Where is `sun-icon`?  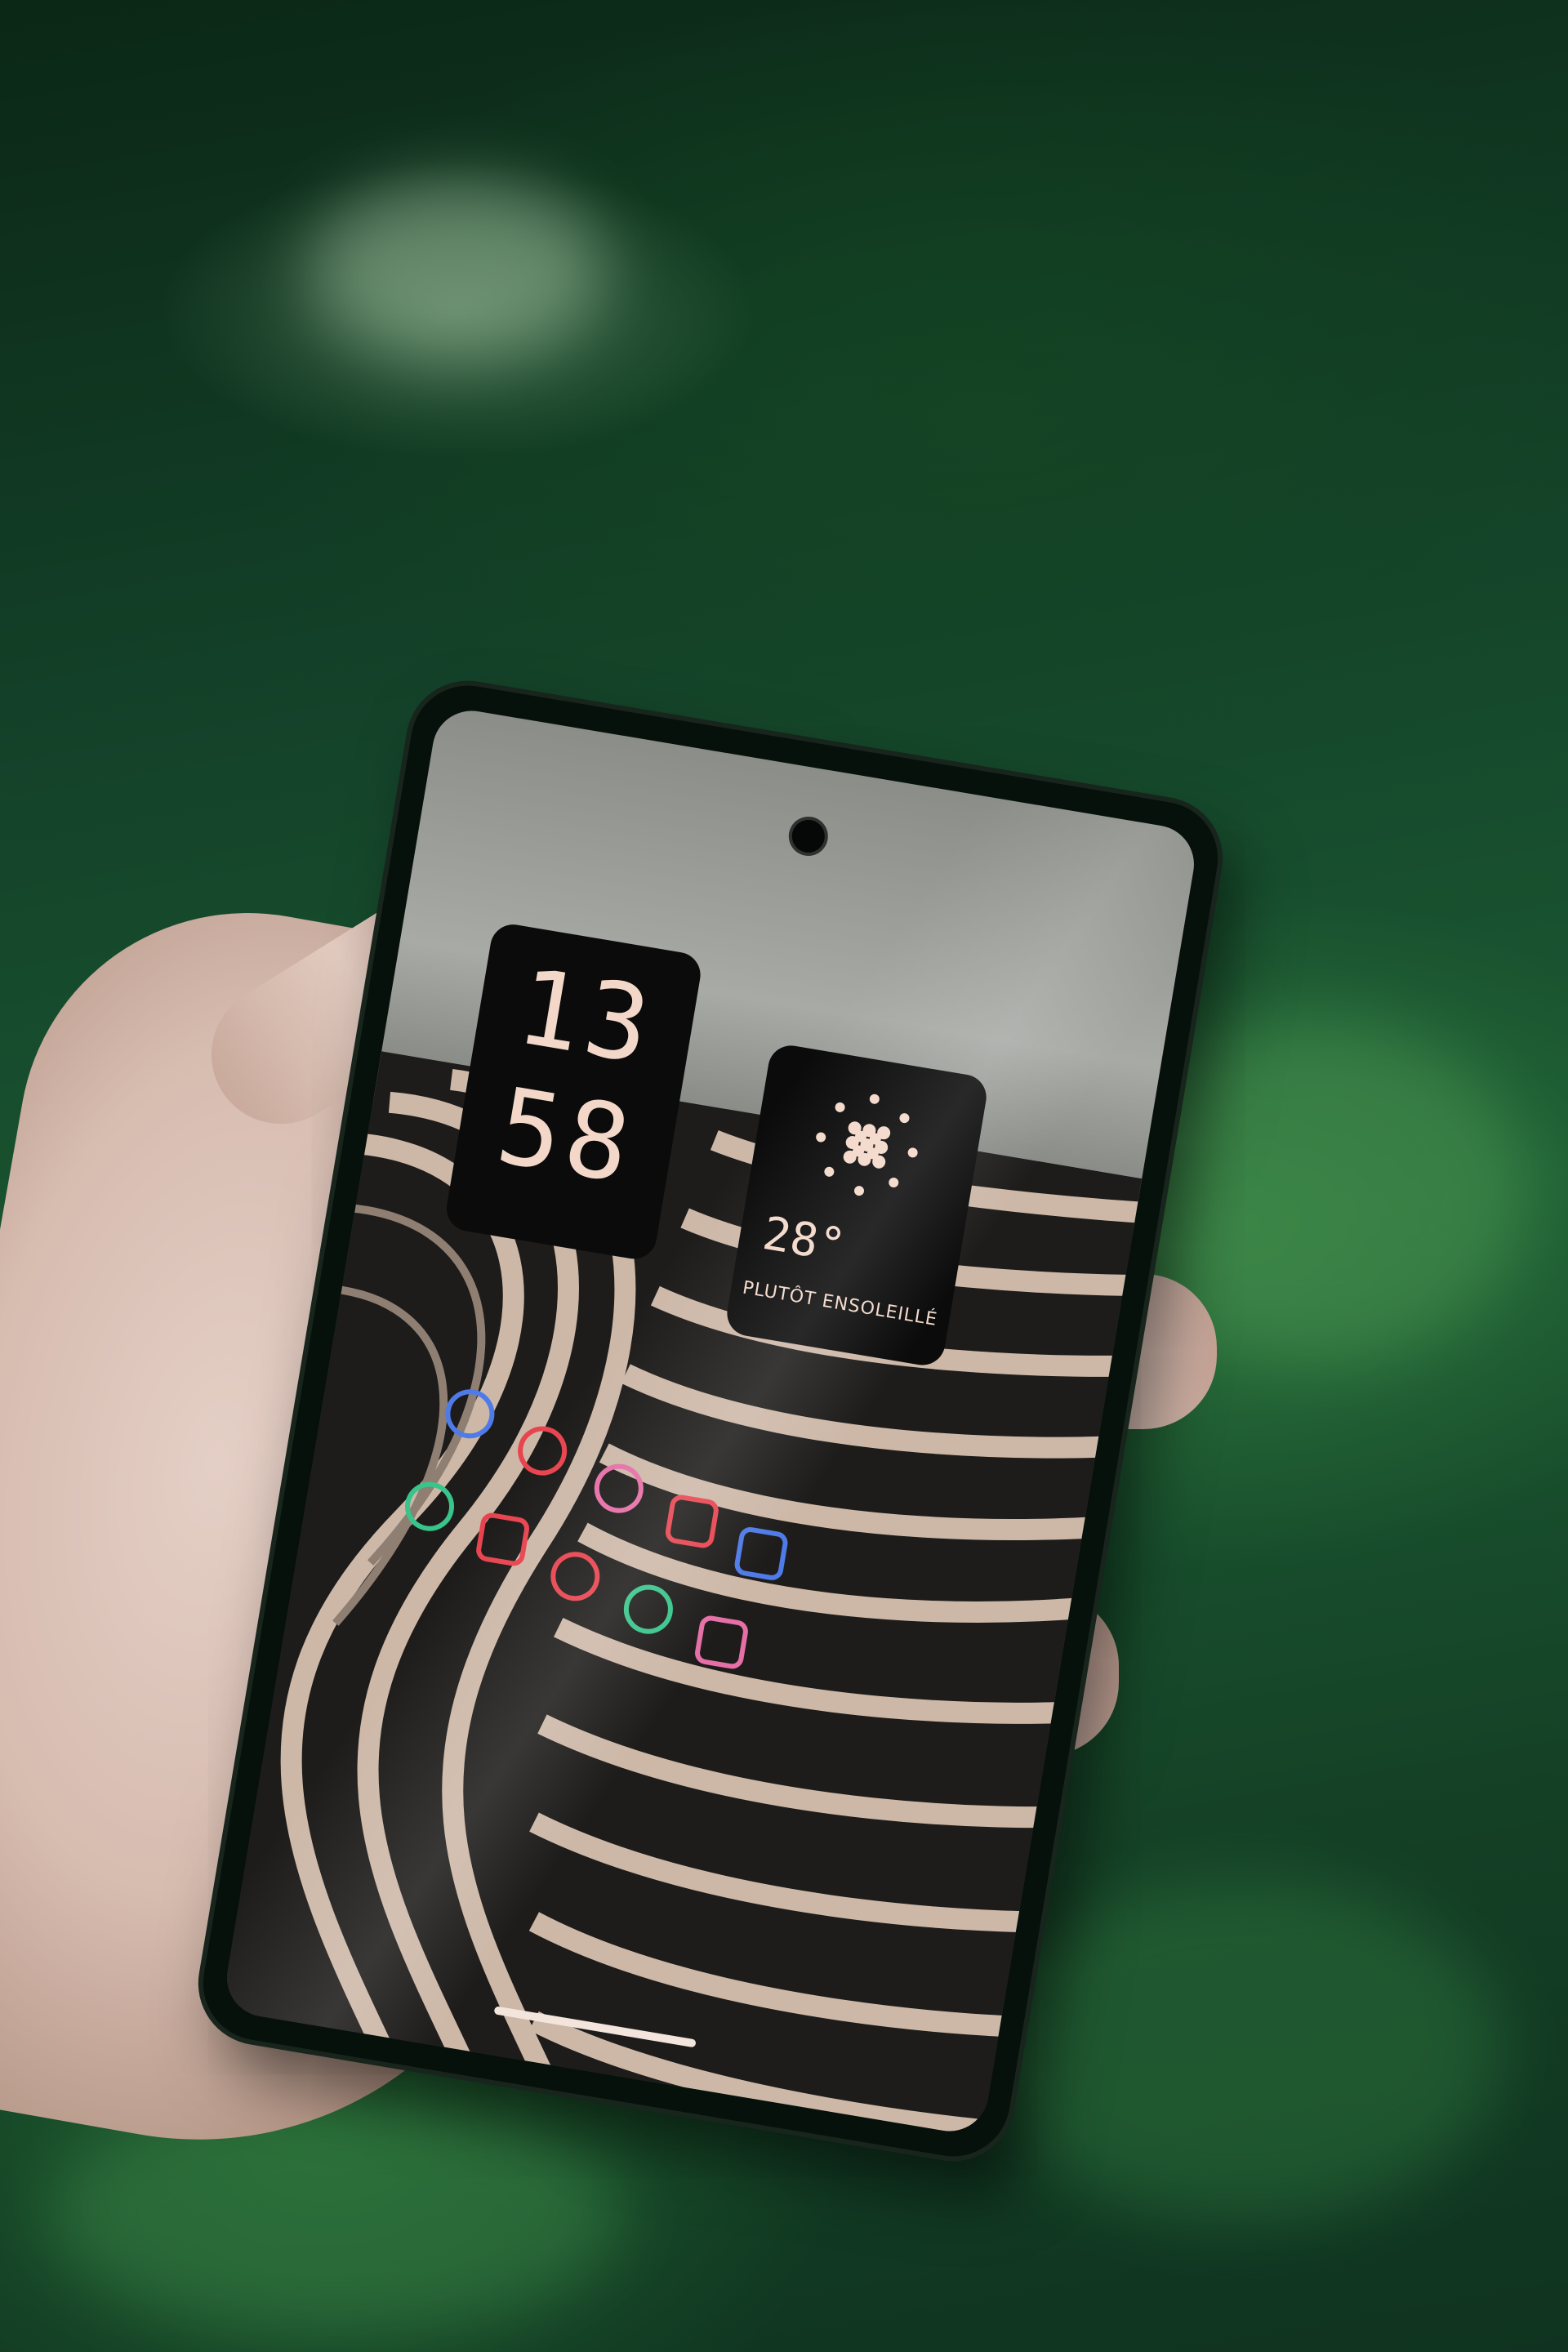
sun-icon is located at coordinates (867, 1145).